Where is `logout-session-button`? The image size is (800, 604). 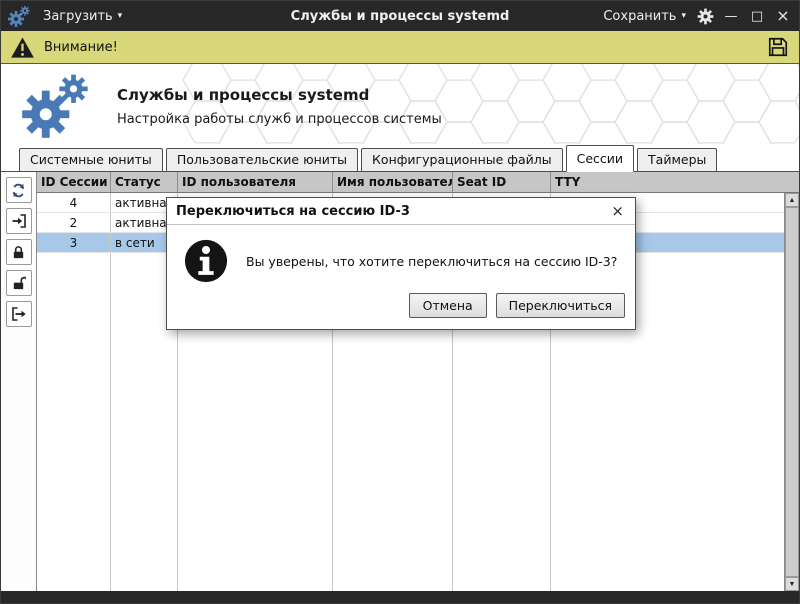
logout-session-button is located at coordinates (18, 314).